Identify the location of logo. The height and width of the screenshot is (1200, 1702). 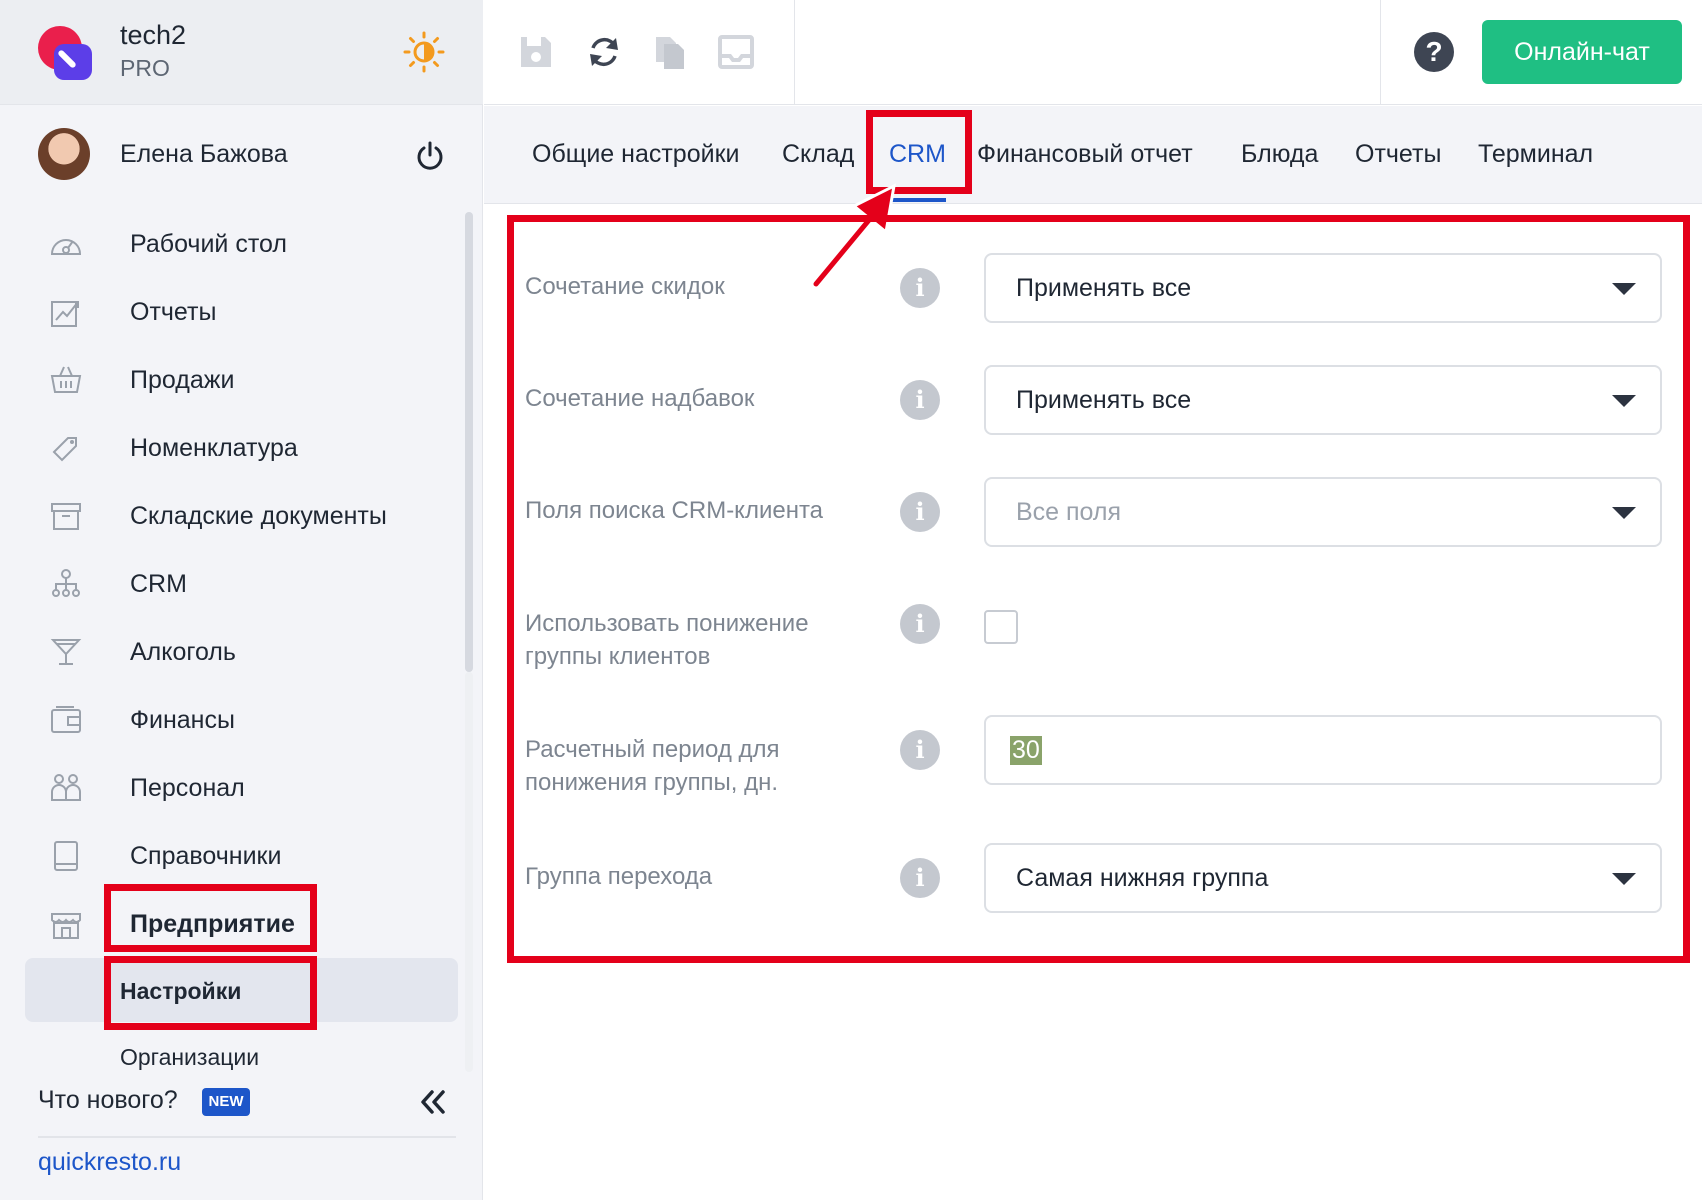
(66, 53).